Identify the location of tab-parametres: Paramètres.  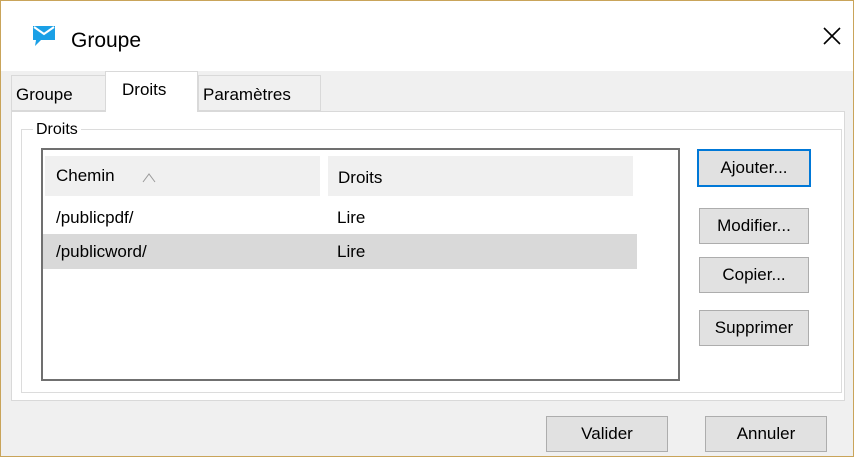
(259, 93).